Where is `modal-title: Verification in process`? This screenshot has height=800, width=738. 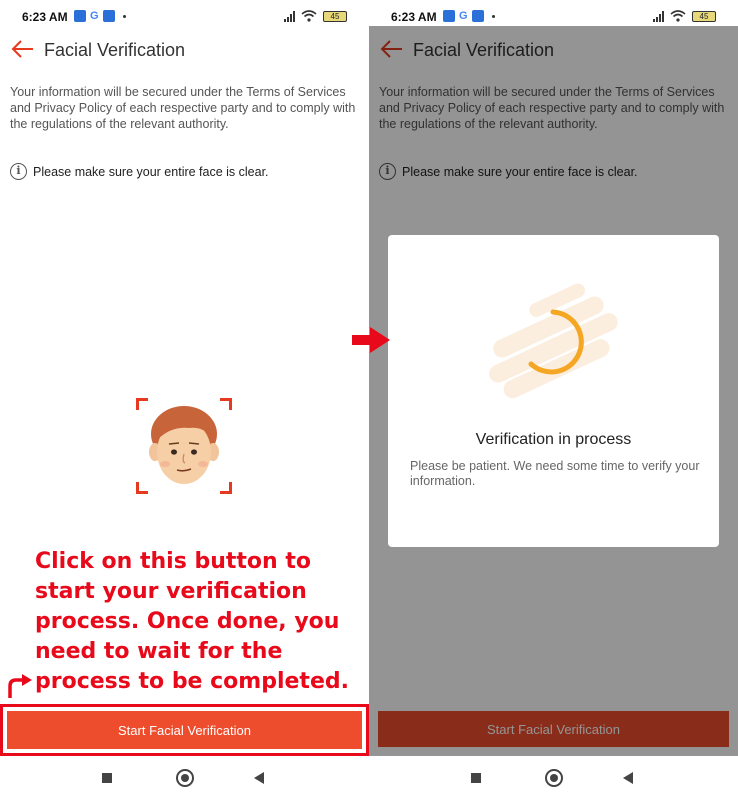 modal-title: Verification in process is located at coordinates (553, 439).